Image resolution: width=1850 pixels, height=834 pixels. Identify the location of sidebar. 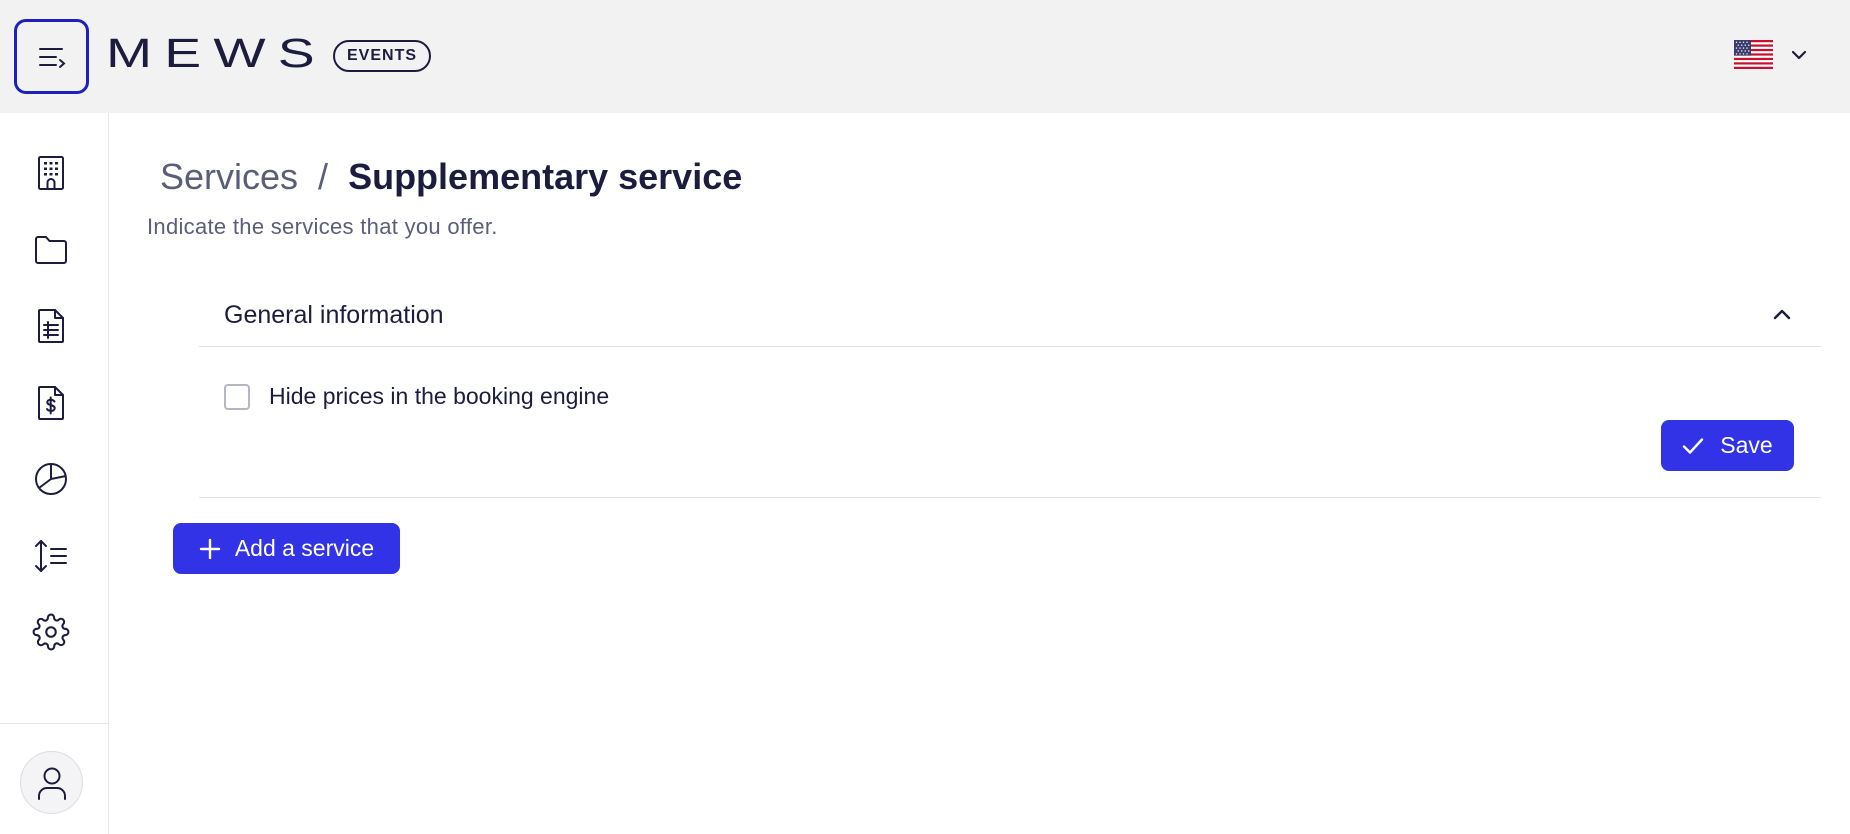
(54, 473).